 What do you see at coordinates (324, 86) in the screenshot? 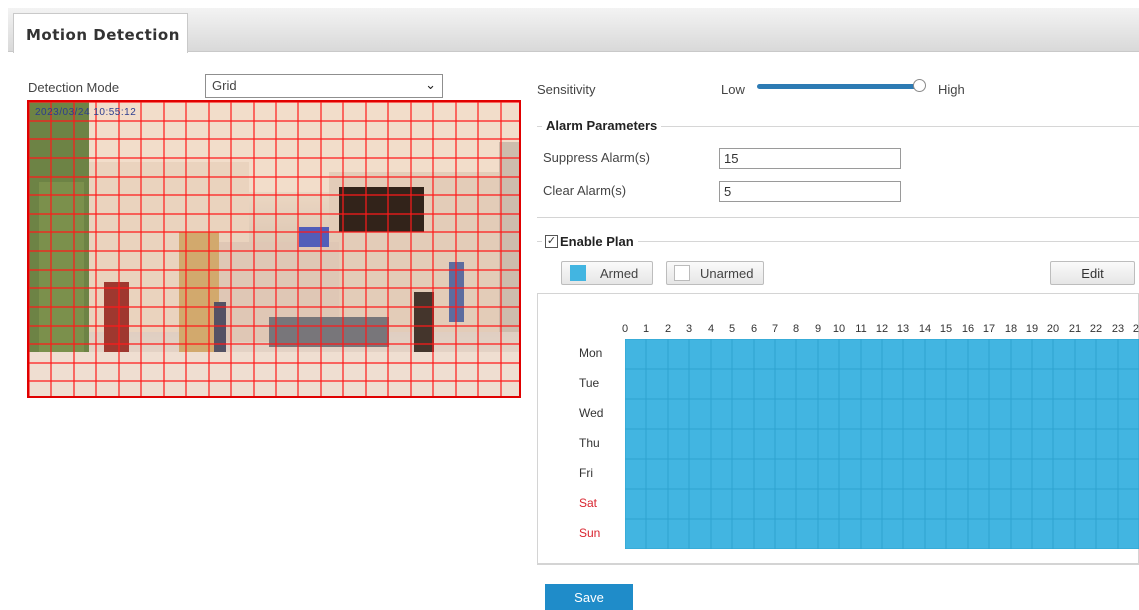
I see `detection-mode-select: Grid ⌄` at bounding box center [324, 86].